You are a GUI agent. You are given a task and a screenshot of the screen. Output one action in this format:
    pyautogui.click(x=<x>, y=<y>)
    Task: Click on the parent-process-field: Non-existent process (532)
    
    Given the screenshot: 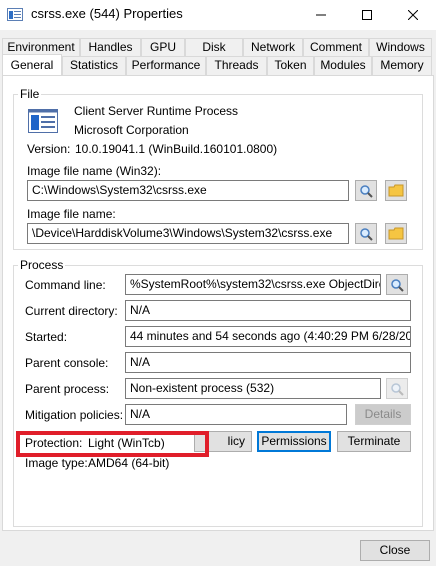 What is the action you would take?
    pyautogui.click(x=253, y=388)
    